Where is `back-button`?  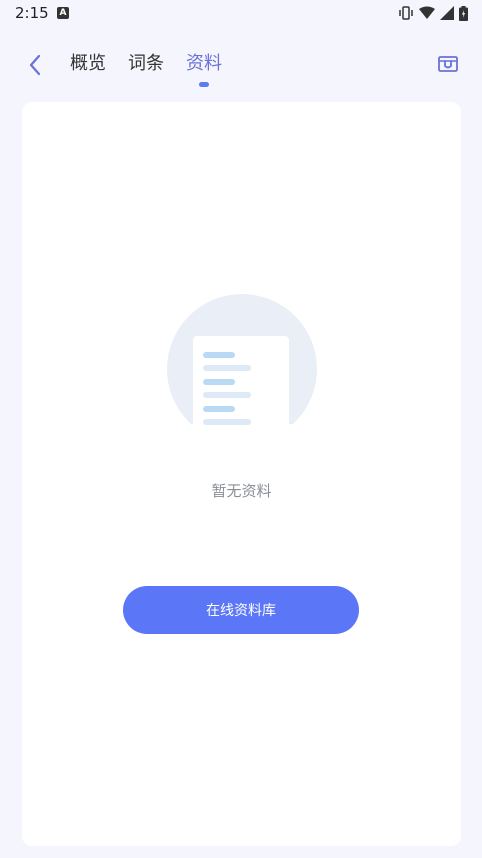 back-button is located at coordinates (35, 65).